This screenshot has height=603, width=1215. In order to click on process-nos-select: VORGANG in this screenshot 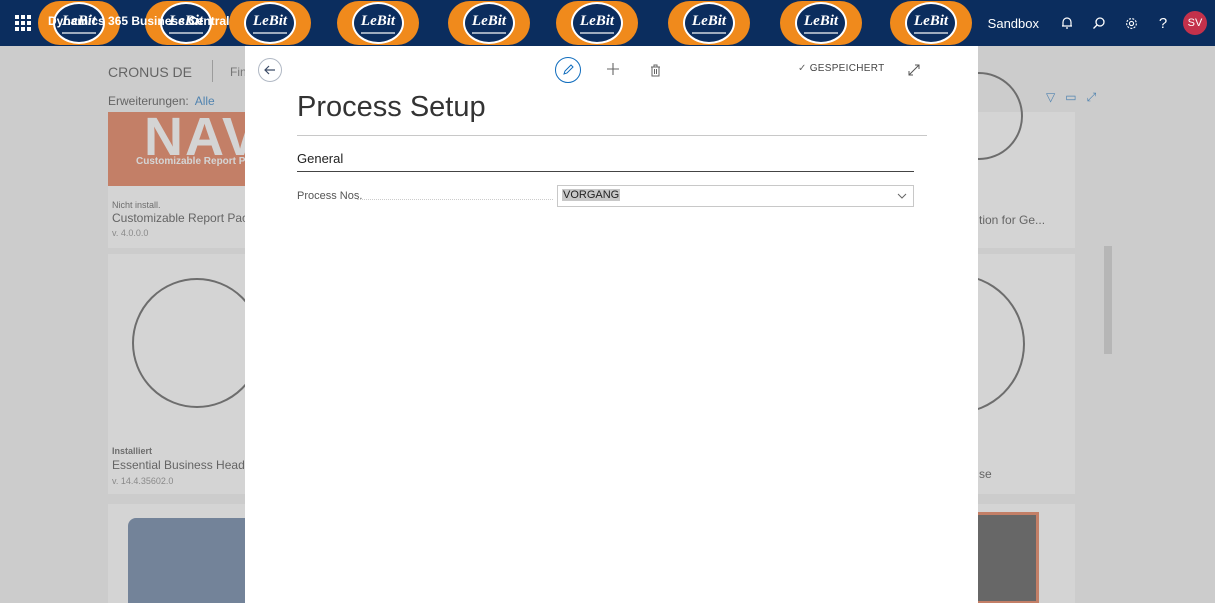, I will do `click(735, 196)`.